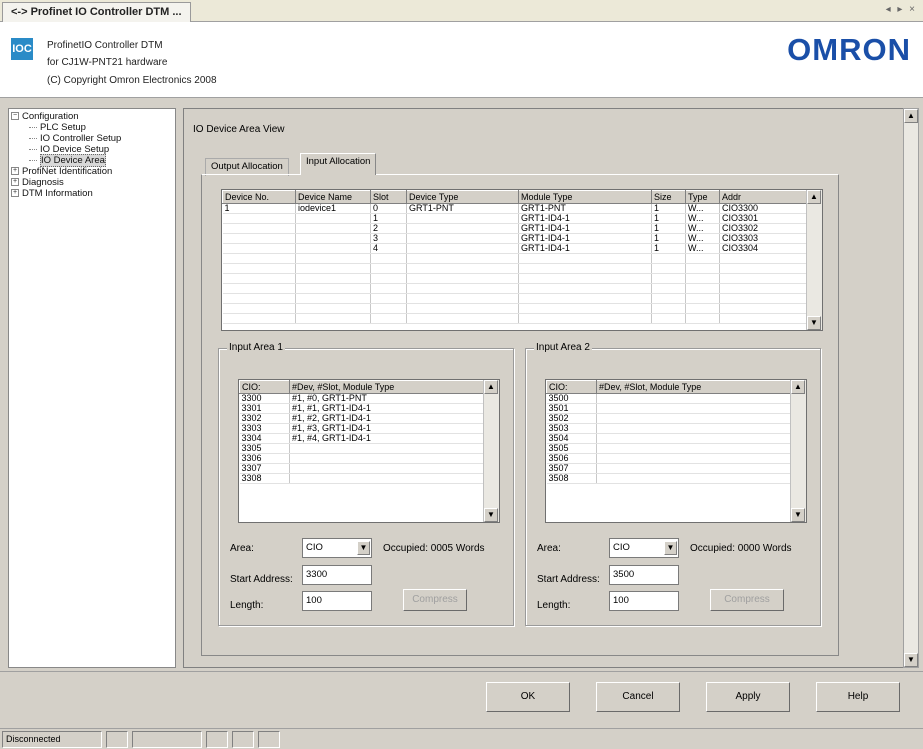  What do you see at coordinates (264, 448) in the screenshot?
I see `table-cell: 3305` at bounding box center [264, 448].